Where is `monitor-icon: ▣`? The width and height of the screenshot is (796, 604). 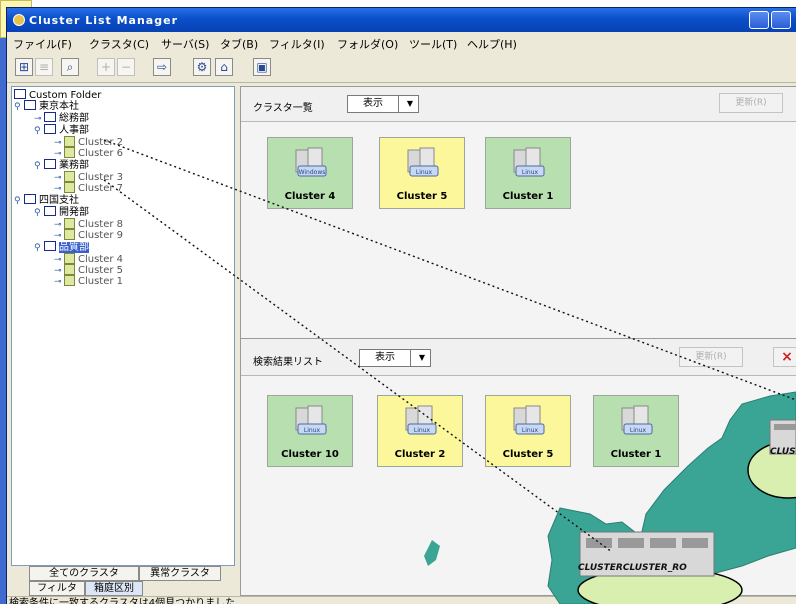
monitor-icon: ▣ is located at coordinates (262, 67).